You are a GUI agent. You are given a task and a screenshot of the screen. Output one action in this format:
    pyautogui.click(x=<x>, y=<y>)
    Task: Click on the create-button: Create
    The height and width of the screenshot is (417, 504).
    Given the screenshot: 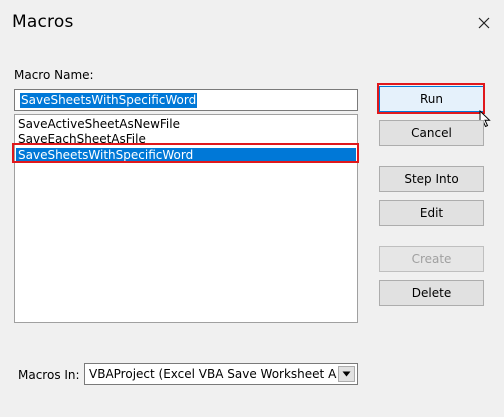 What is the action you would take?
    pyautogui.click(x=431, y=259)
    